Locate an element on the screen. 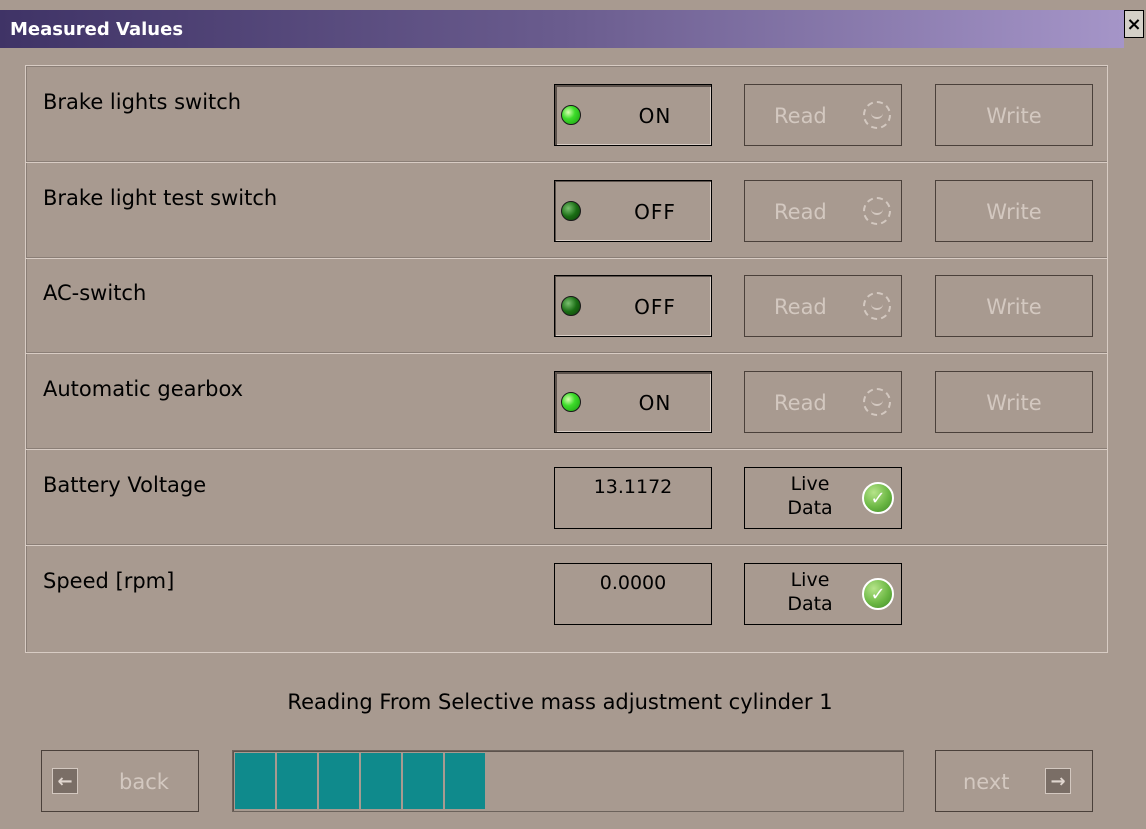 The image size is (1146, 829). value-display: 0.0000 is located at coordinates (633, 594).